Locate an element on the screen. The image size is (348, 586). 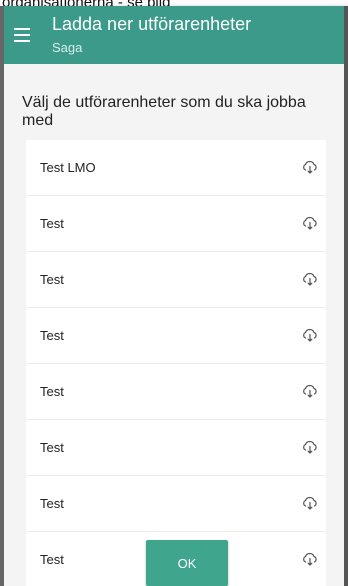
app-subtitle: Saga is located at coordinates (67, 47).